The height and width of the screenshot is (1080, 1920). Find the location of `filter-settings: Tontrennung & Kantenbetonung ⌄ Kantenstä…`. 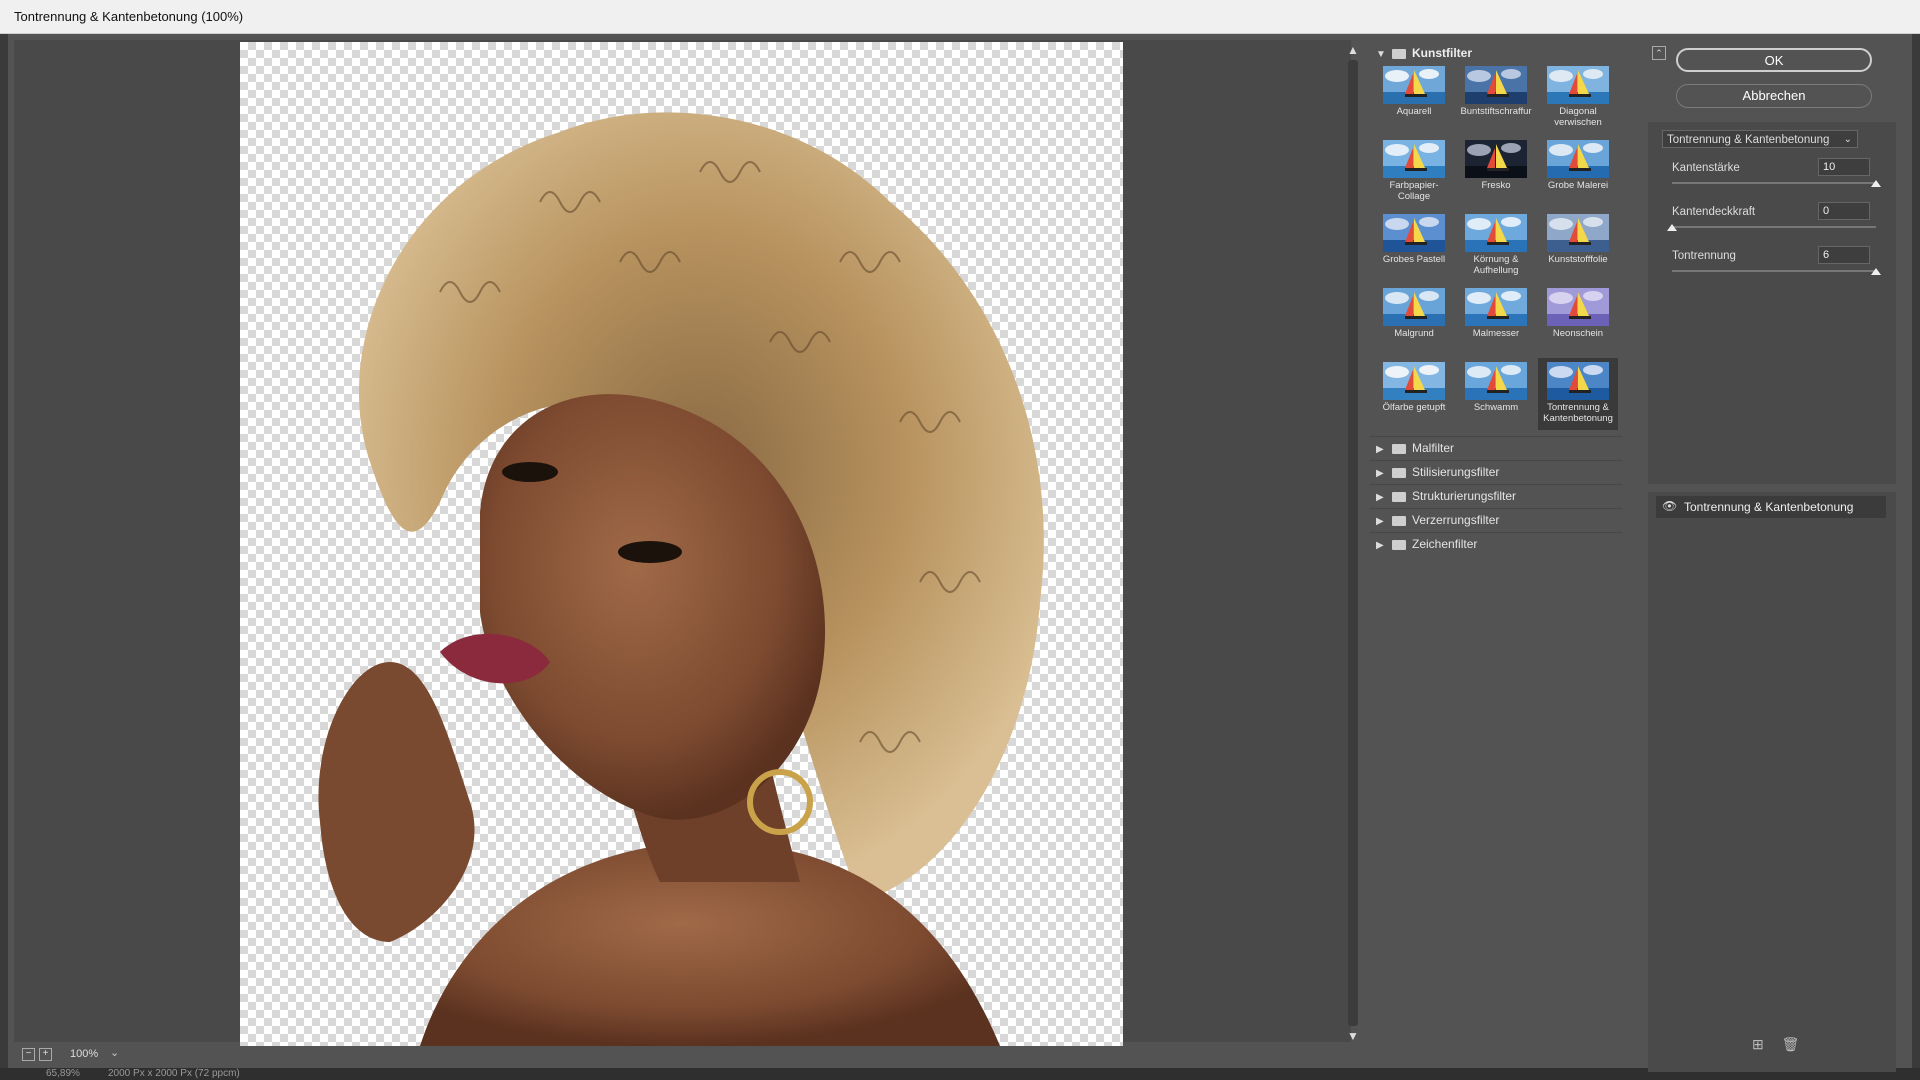

filter-settings: Tontrennung & Kantenbetonung ⌄ Kantenstä… is located at coordinates (1772, 303).